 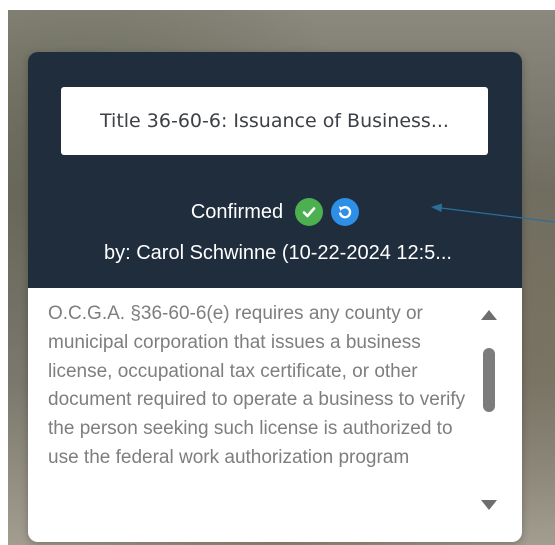 I want to click on status-label: Confirmed, so click(x=237, y=211).